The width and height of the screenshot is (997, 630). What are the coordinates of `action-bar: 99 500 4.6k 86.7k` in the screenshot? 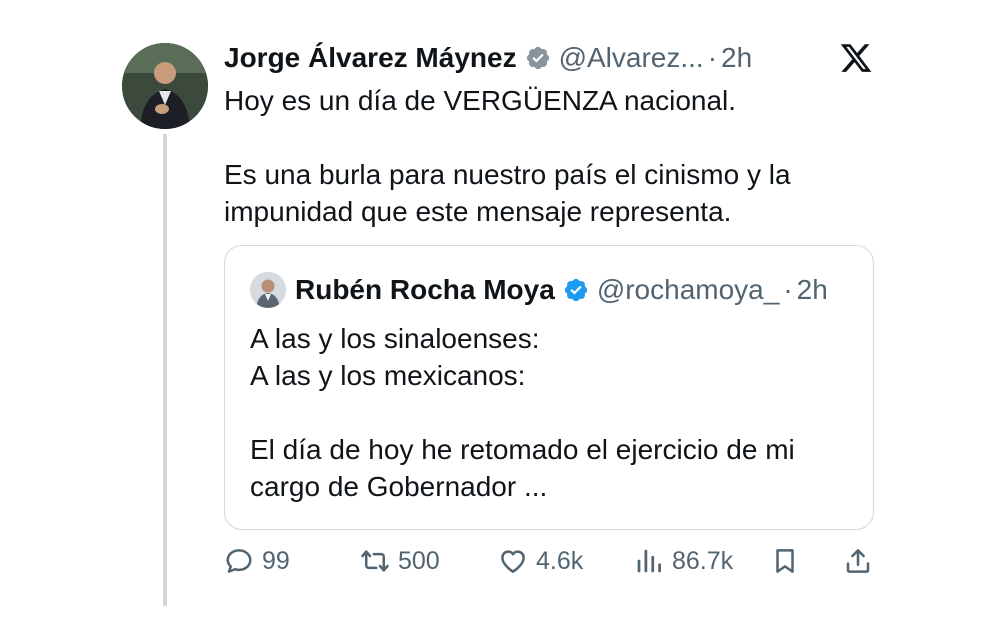 It's located at (549, 561).